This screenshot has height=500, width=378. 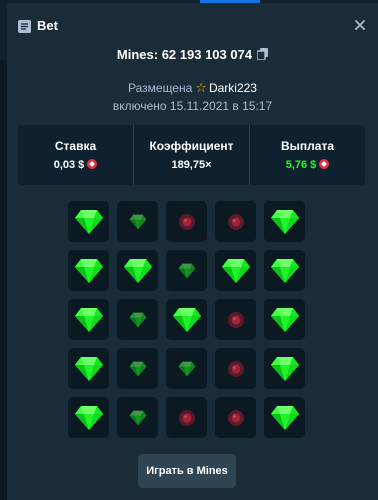 I want to click on multiplier-label: Коэффициент, so click(x=191, y=146).